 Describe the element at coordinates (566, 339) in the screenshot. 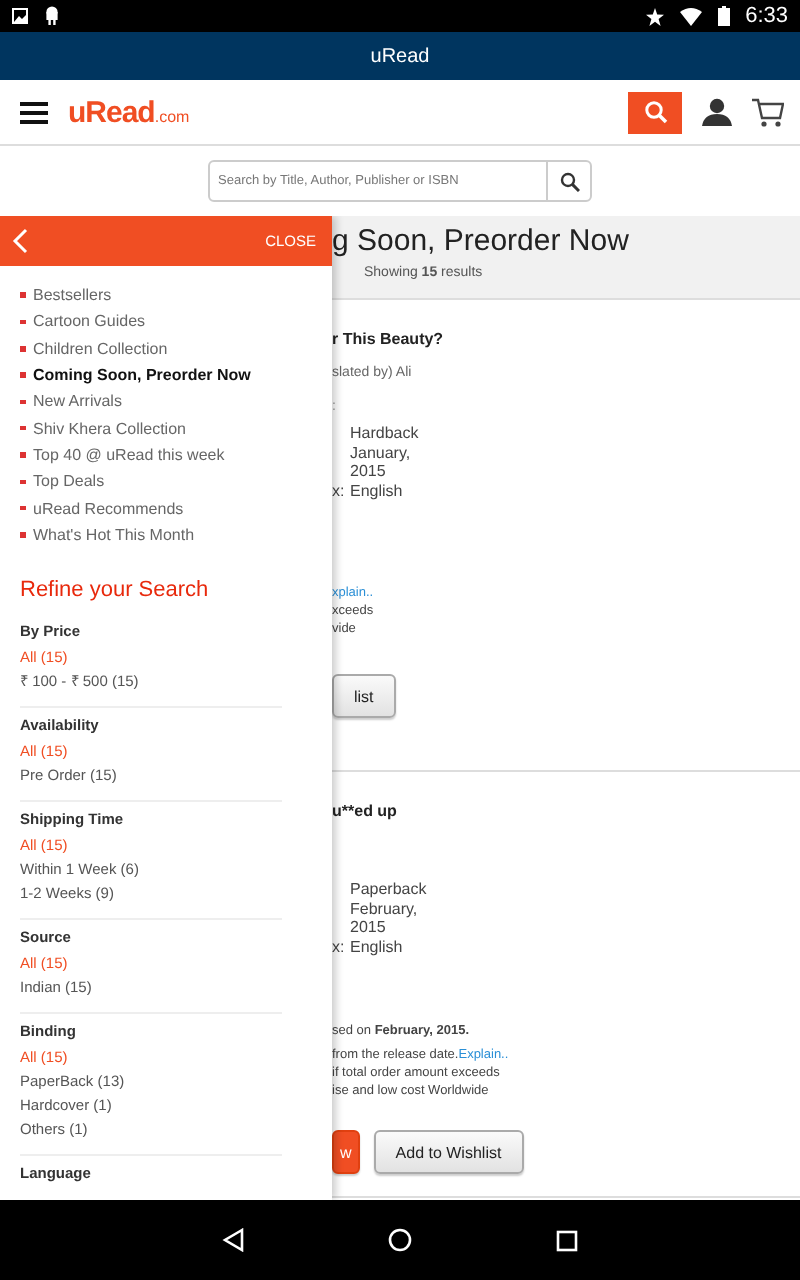

I see `book-title: r This Beauty?` at that location.